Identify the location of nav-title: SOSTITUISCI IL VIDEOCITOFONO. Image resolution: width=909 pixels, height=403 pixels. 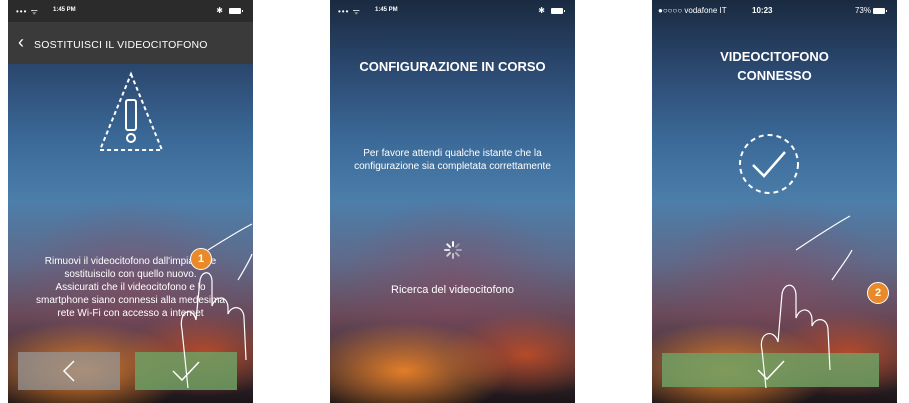
(121, 45).